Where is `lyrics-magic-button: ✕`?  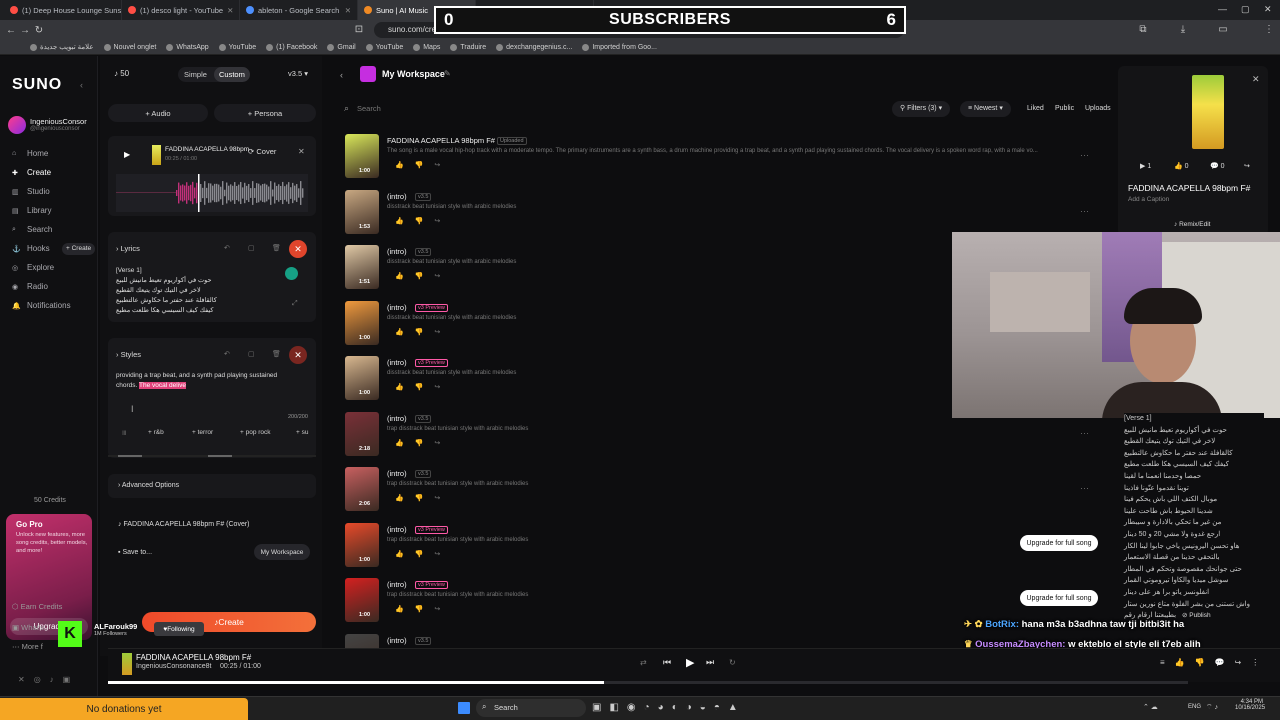
lyrics-magic-button: ✕ is located at coordinates (298, 249).